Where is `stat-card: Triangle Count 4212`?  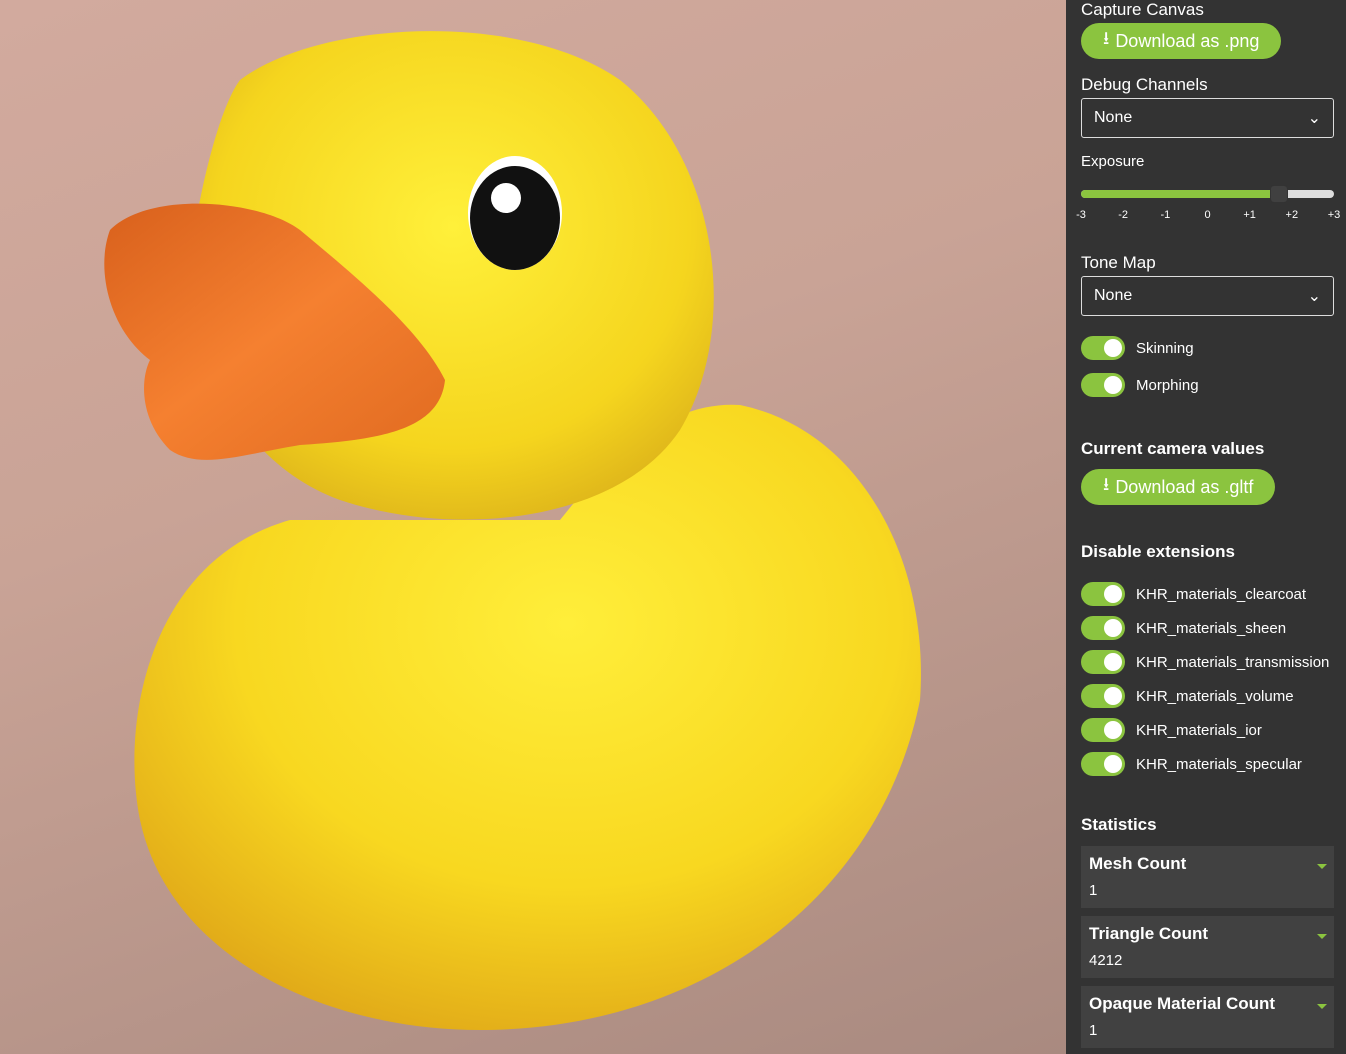 stat-card: Triangle Count 4212 is located at coordinates (1207, 947).